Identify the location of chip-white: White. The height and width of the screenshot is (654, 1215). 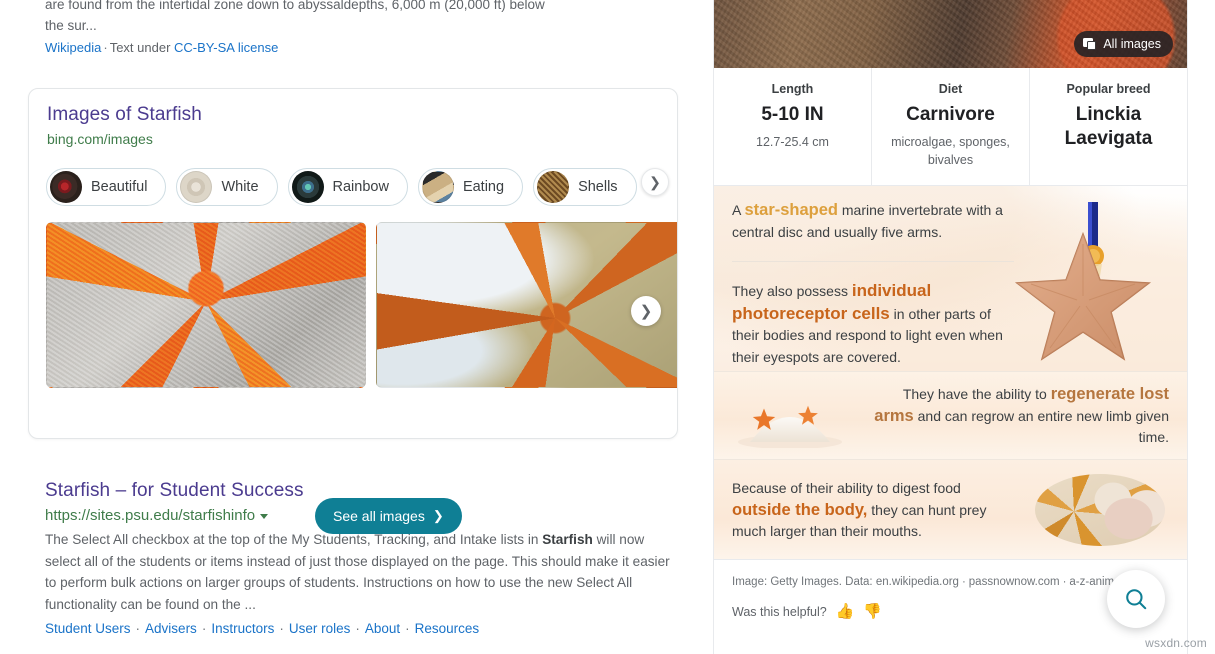
(227, 187).